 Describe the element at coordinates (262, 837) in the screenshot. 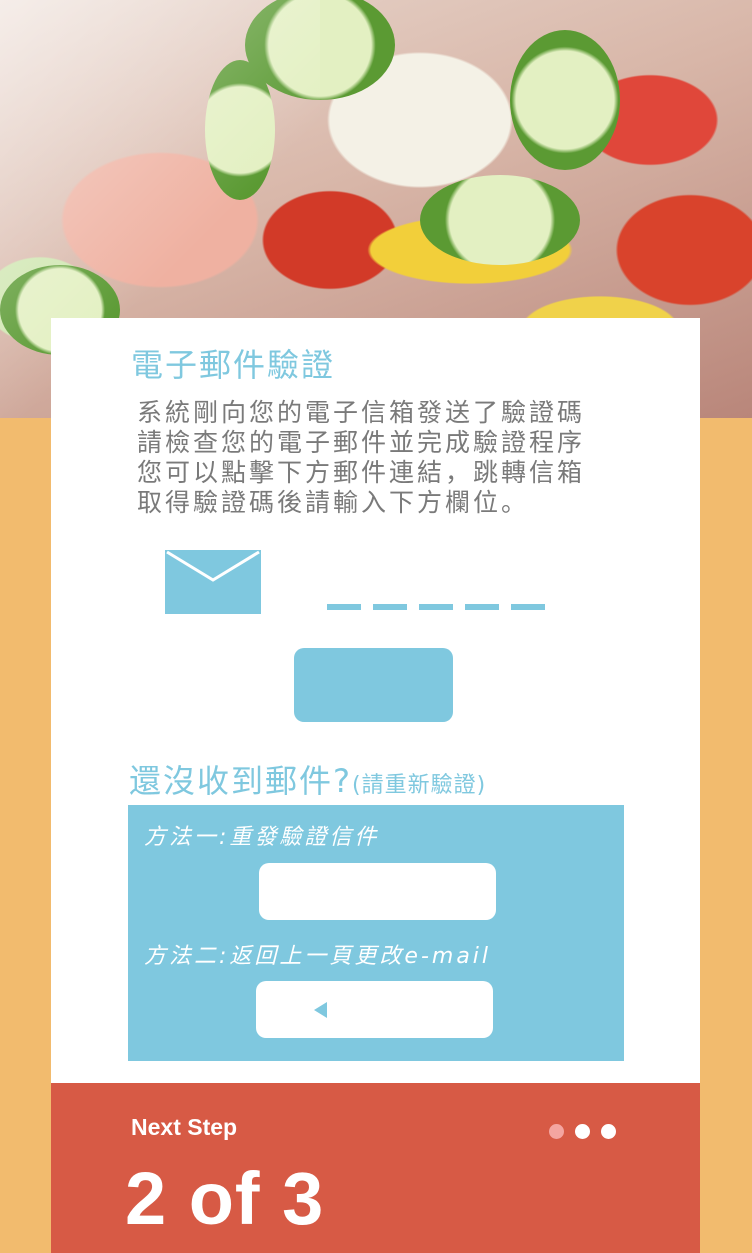

I see `method1-label: 方法一:重發驗證信件` at that location.